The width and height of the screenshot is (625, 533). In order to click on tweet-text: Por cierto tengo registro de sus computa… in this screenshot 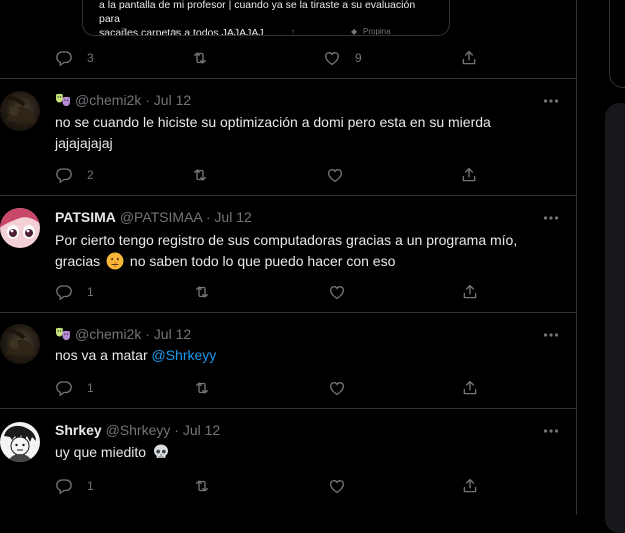, I will do `click(305, 251)`.